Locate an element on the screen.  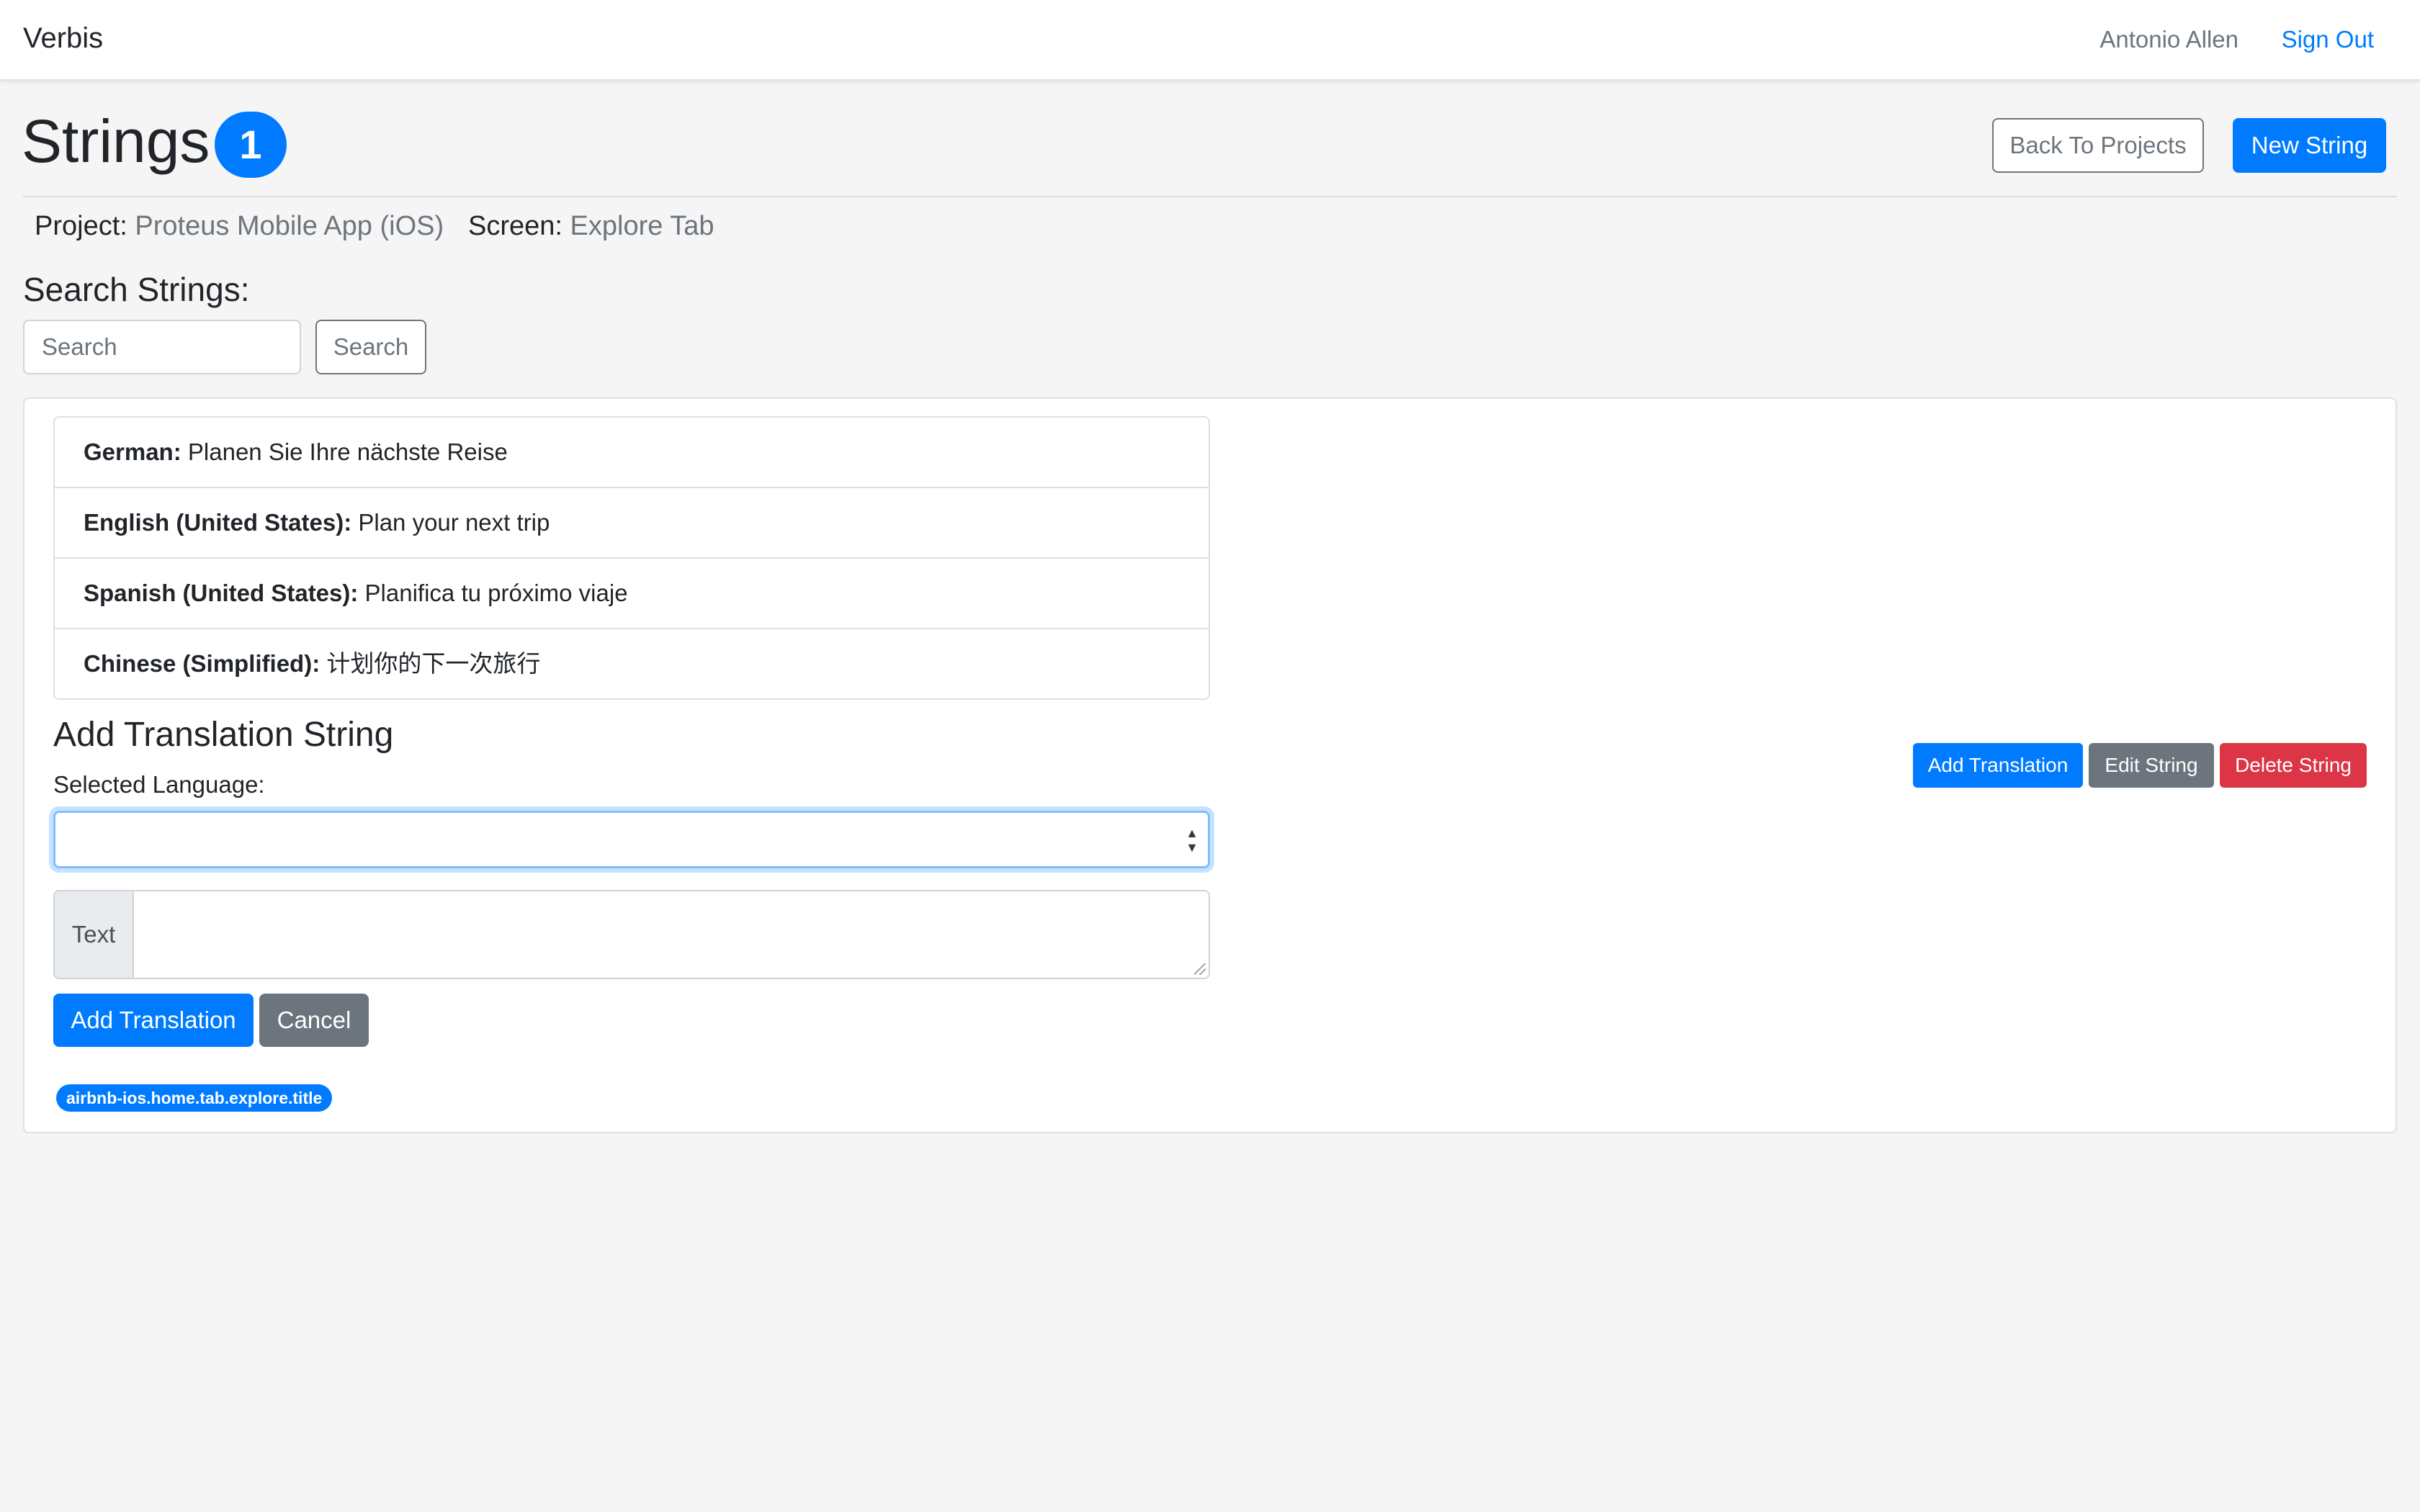
string-count-badge: 1 is located at coordinates (251, 145).